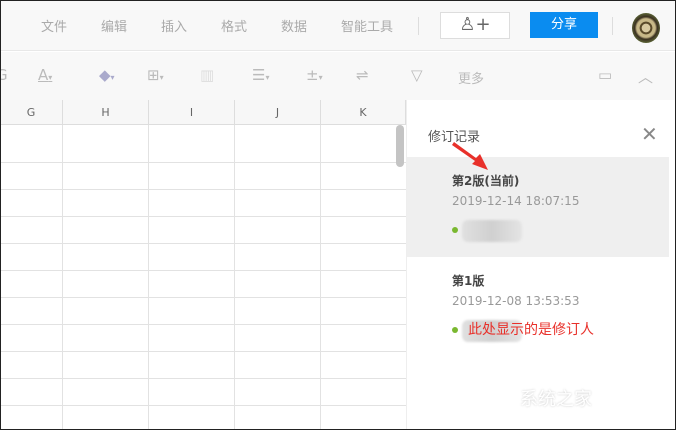 This screenshot has height=430, width=676. I want to click on wrap-icon: ⇌, so click(362, 75).